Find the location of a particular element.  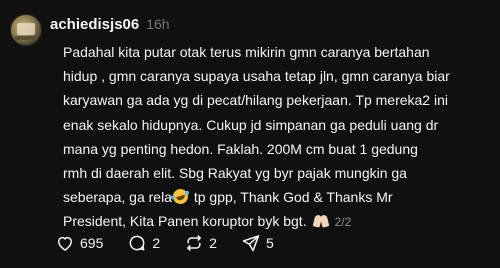

post-text-segment: President, Kita Panen koruptor byk bgt. is located at coordinates (185, 221).